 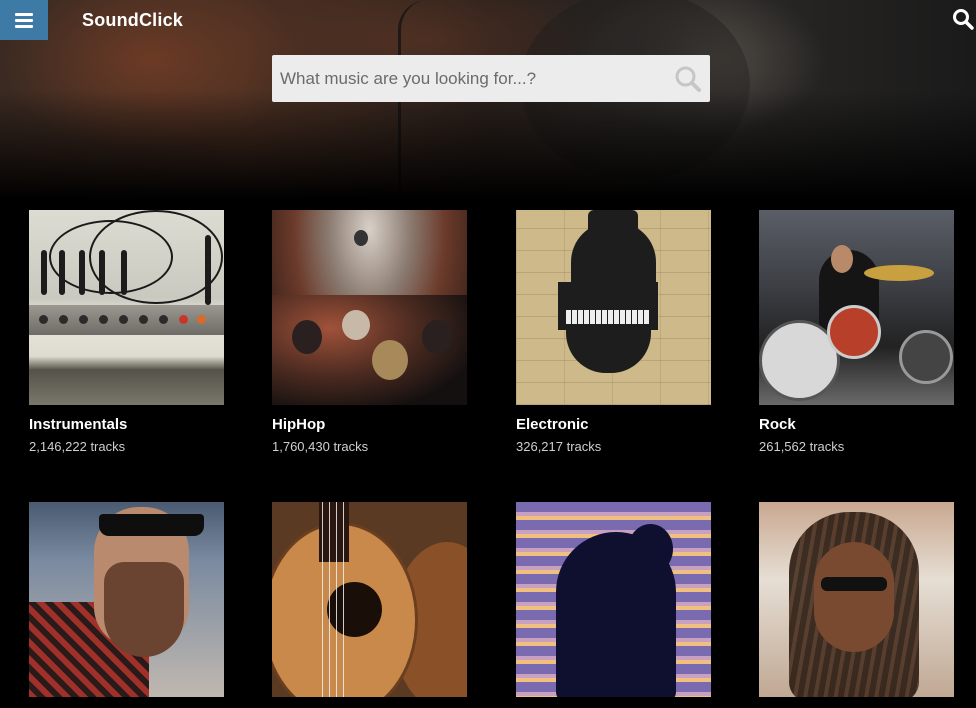 What do you see at coordinates (467, 78) in the screenshot?
I see `search-input` at bounding box center [467, 78].